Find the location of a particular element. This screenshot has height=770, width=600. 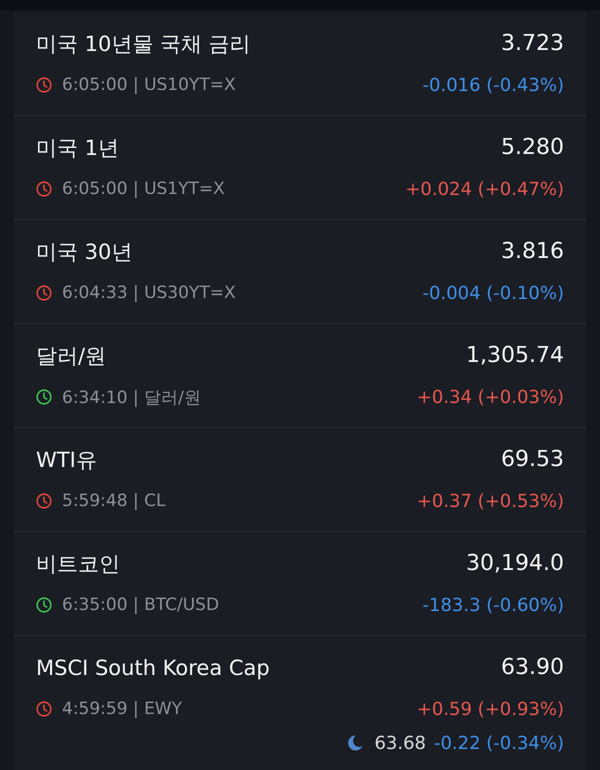

moon-icon is located at coordinates (355, 743).